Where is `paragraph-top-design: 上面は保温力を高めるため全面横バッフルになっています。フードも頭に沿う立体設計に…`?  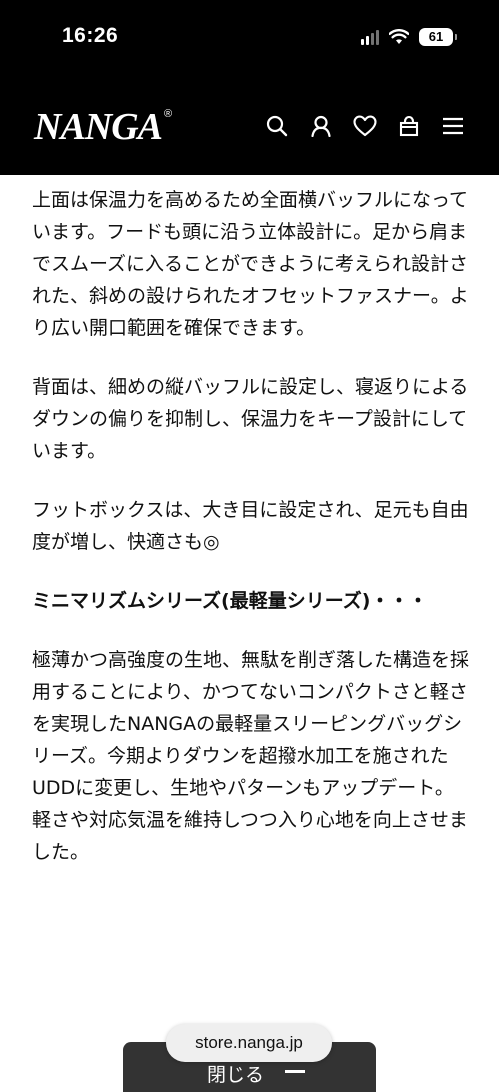
paragraph-top-design: 上面は保温力を高めるため全面横バッフルになっています。フードも頭に沿う立体設計に… is located at coordinates (250, 264).